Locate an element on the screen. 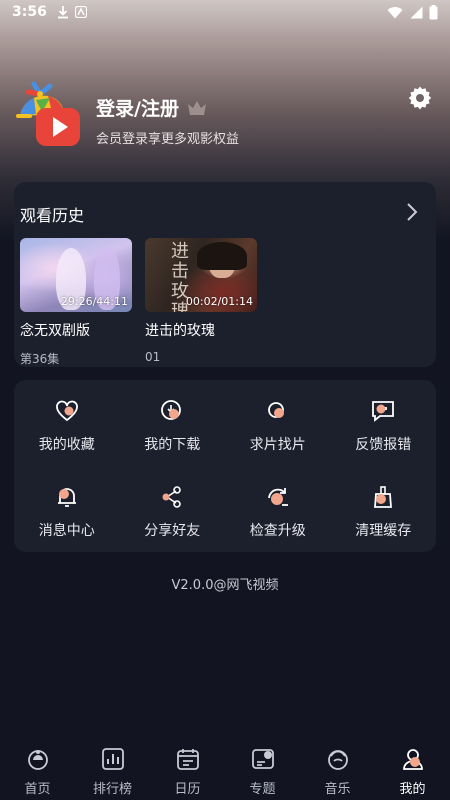 The image size is (450, 800). app-logo is located at coordinates (48, 114).